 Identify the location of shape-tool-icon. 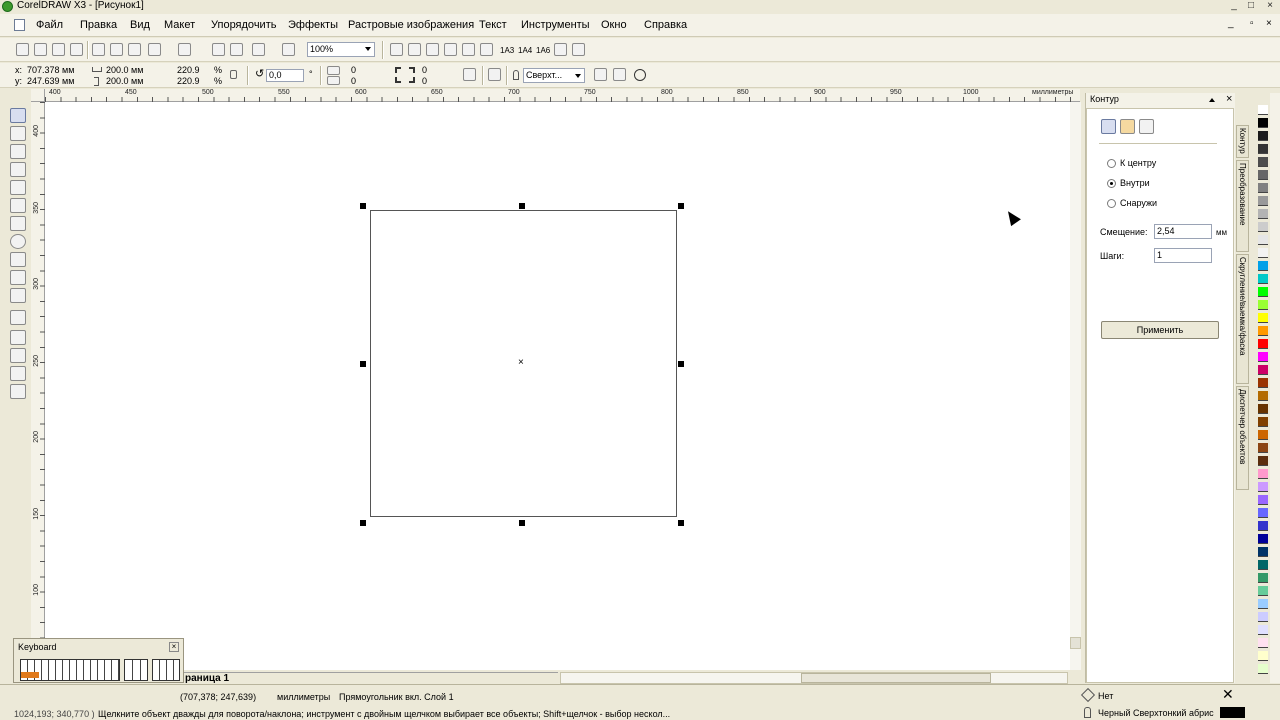
(18, 133).